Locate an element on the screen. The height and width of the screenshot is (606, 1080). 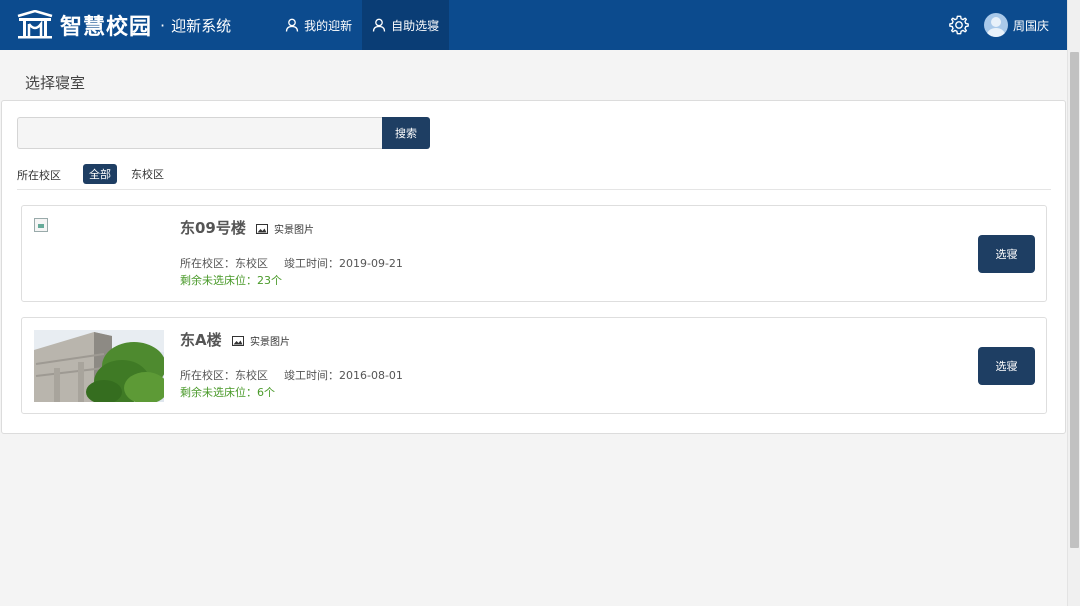
scrollbar-thumb is located at coordinates (1074, 300).